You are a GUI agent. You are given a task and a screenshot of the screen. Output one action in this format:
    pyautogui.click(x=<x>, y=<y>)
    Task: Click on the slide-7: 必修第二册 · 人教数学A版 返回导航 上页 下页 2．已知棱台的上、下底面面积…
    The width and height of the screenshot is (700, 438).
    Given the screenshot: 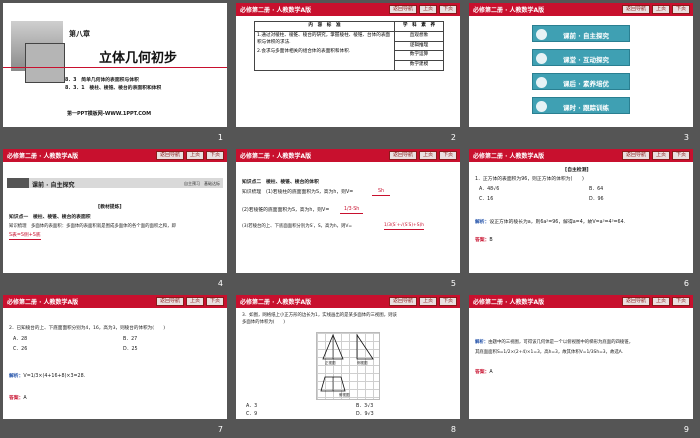 What is the action you would take?
    pyautogui.click(x=115, y=357)
    